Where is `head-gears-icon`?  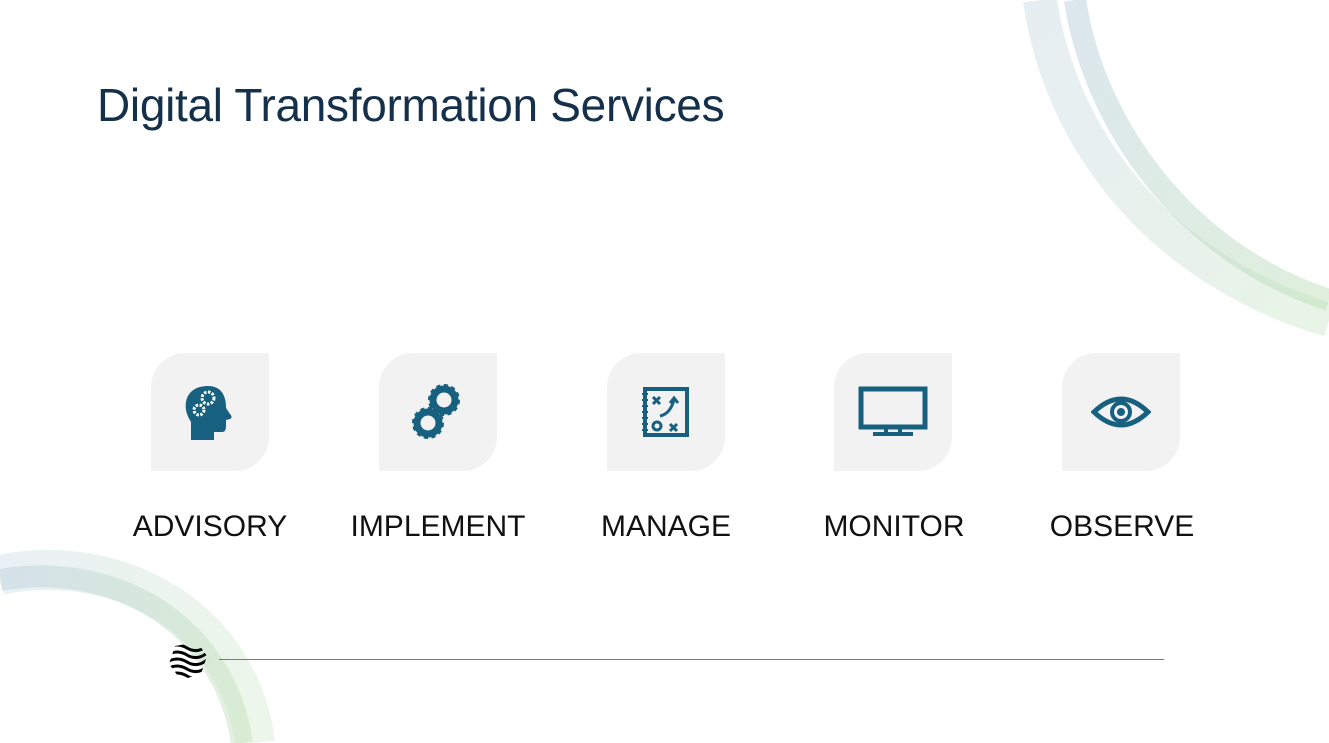 head-gears-icon is located at coordinates (208, 413).